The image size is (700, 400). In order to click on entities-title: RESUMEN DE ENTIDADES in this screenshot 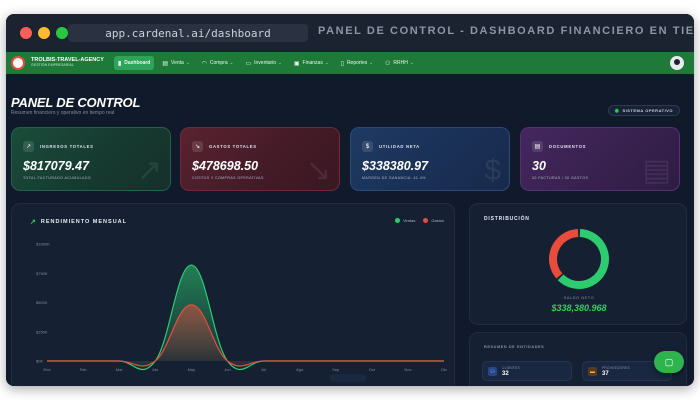, I will do `click(514, 347)`.